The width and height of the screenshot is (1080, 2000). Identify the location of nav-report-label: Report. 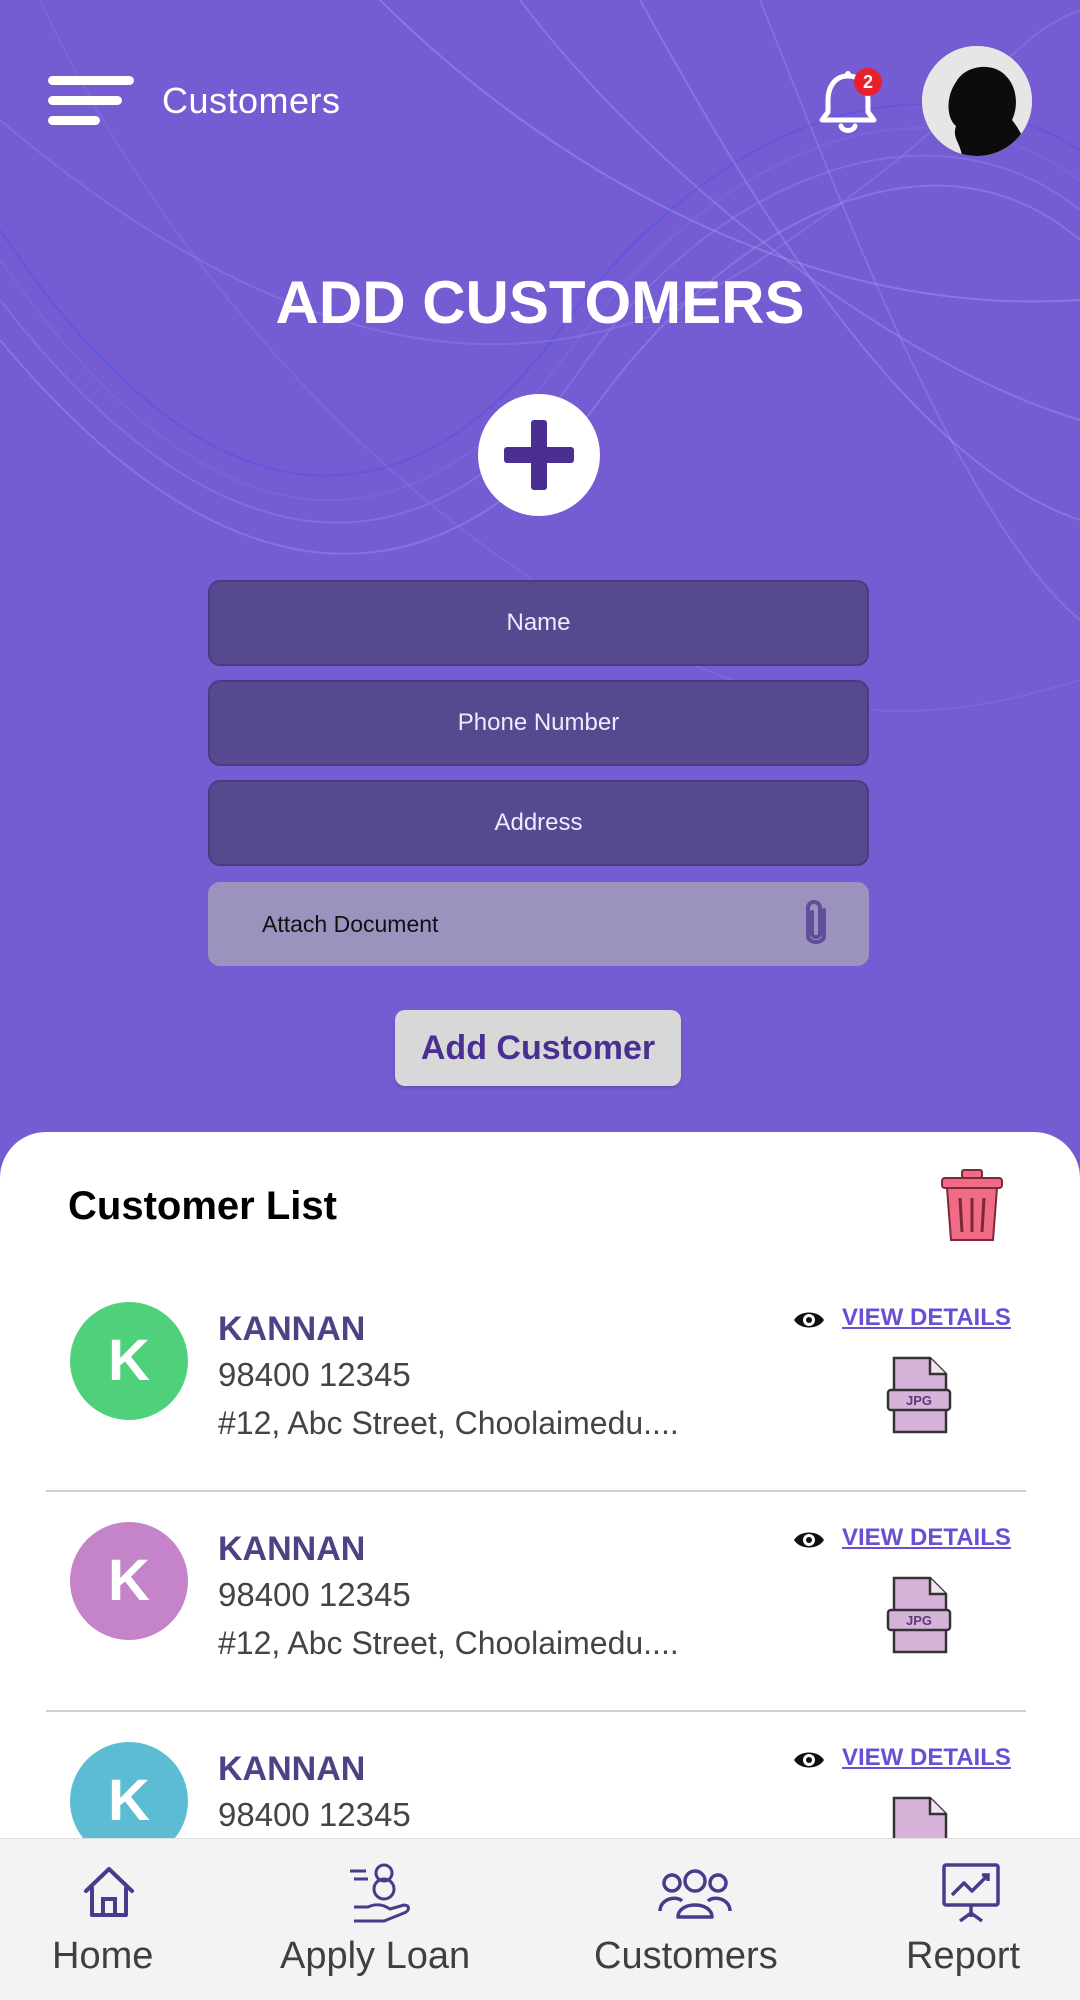
(963, 1956).